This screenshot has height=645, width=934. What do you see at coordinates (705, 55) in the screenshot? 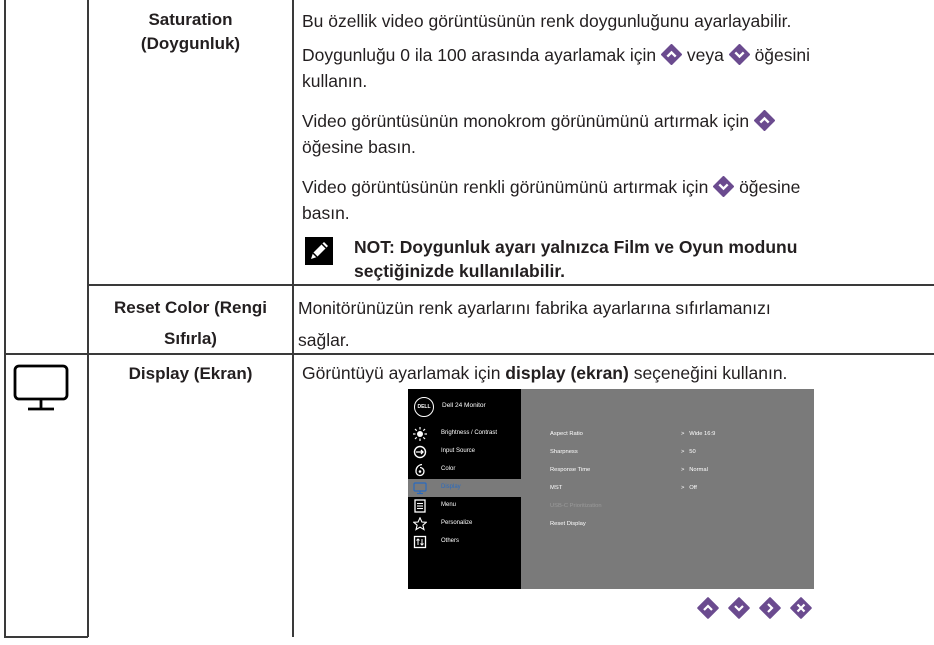
I see `p2-text-b: veya` at bounding box center [705, 55].